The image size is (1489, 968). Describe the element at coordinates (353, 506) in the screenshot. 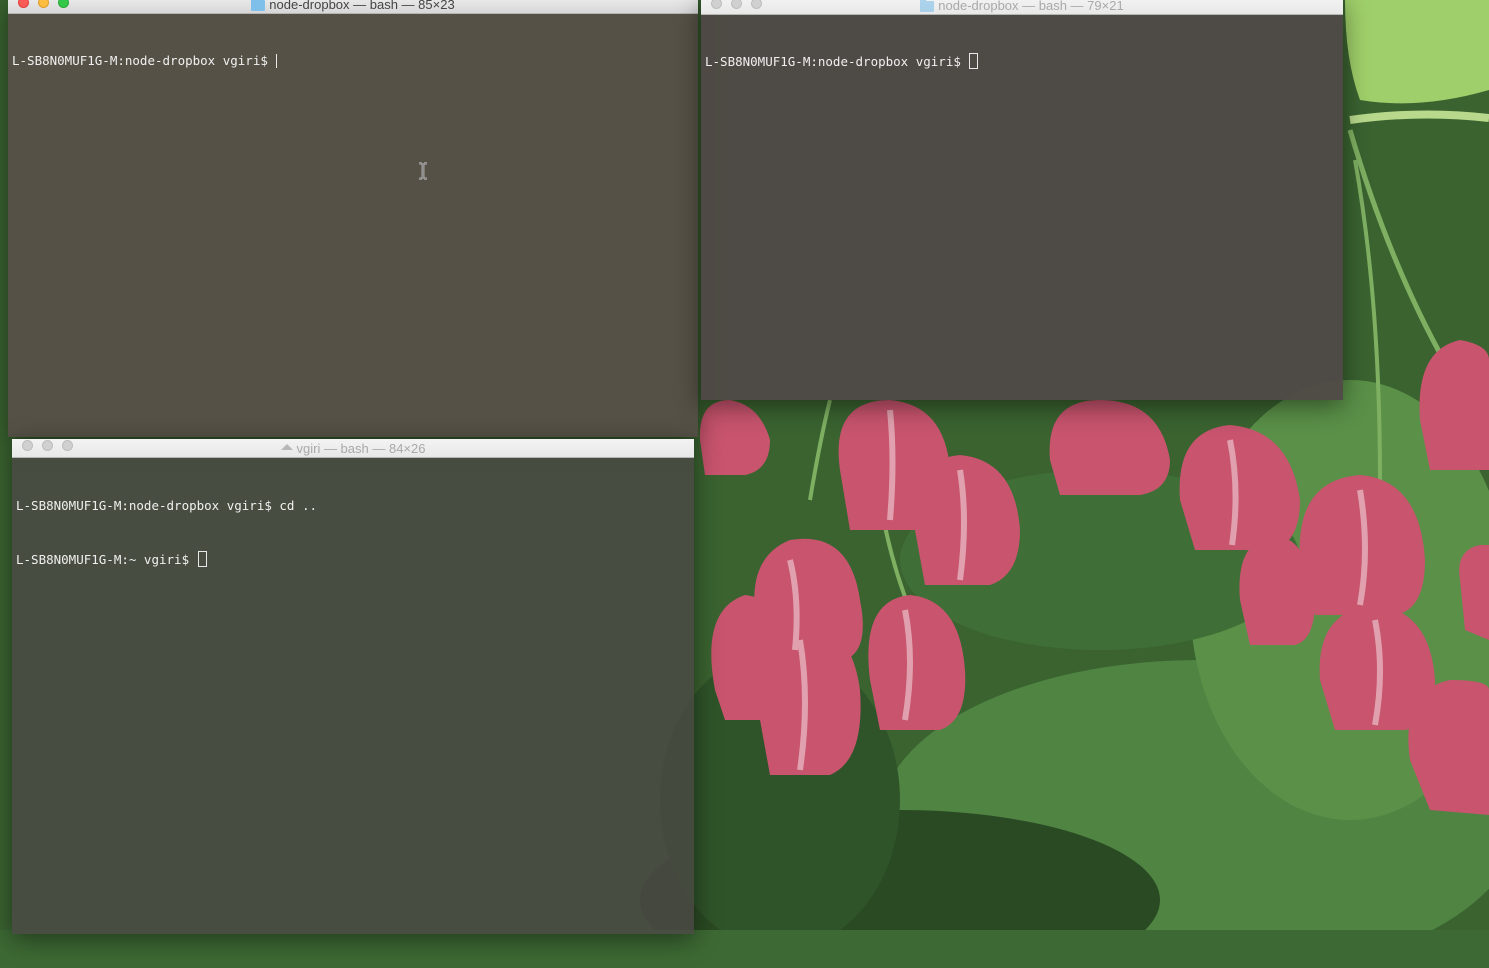

I see `terminal-line: L-SB8N0MUF1G-M:node-dropbox vgiri$ cd ..` at that location.